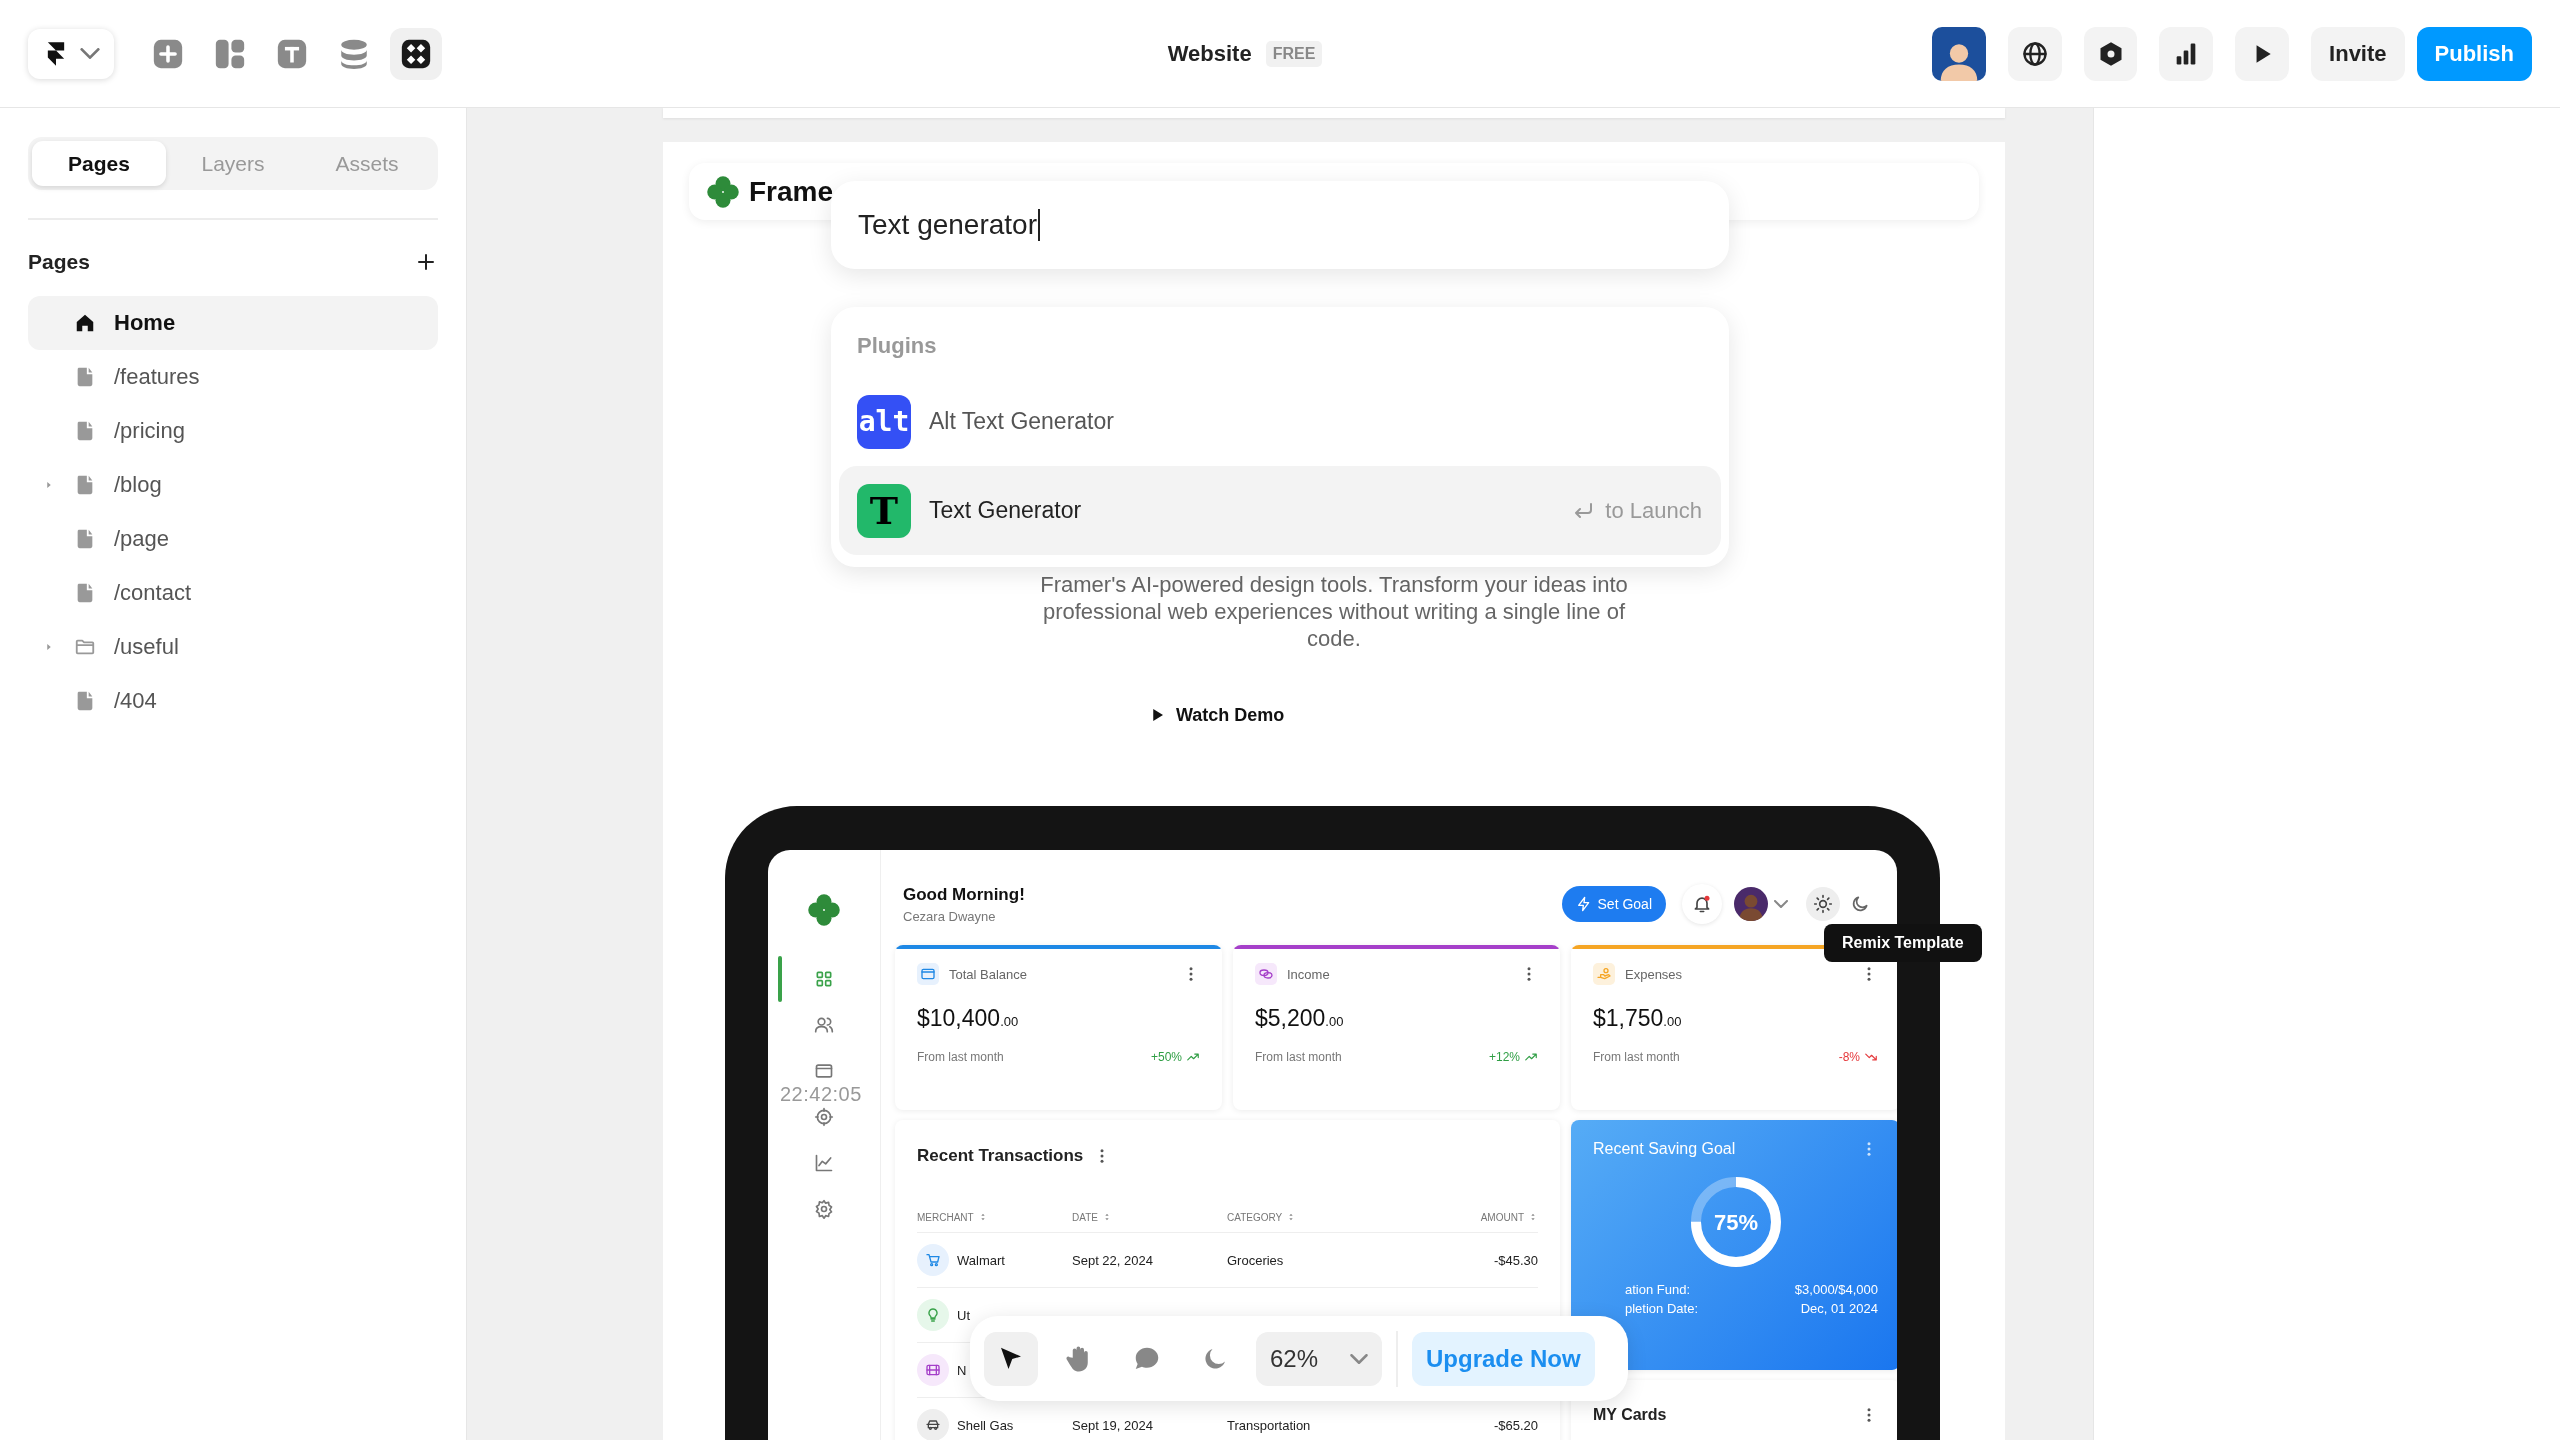 This screenshot has height=1440, width=2560. I want to click on table-cell: Transportation, so click(1269, 1425).